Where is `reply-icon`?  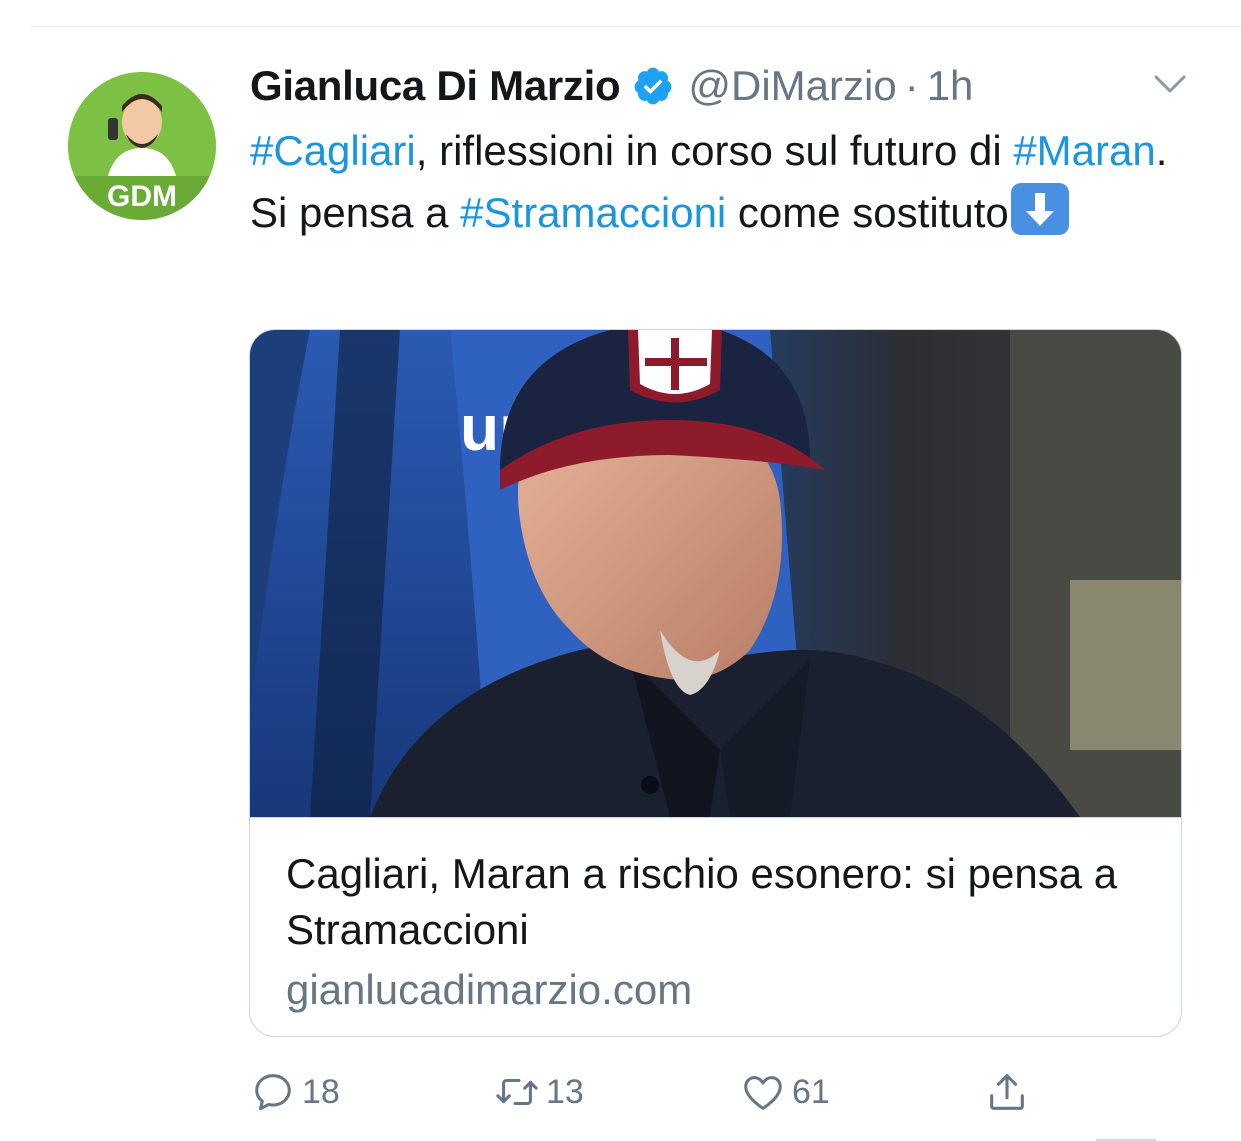 reply-icon is located at coordinates (273, 1092).